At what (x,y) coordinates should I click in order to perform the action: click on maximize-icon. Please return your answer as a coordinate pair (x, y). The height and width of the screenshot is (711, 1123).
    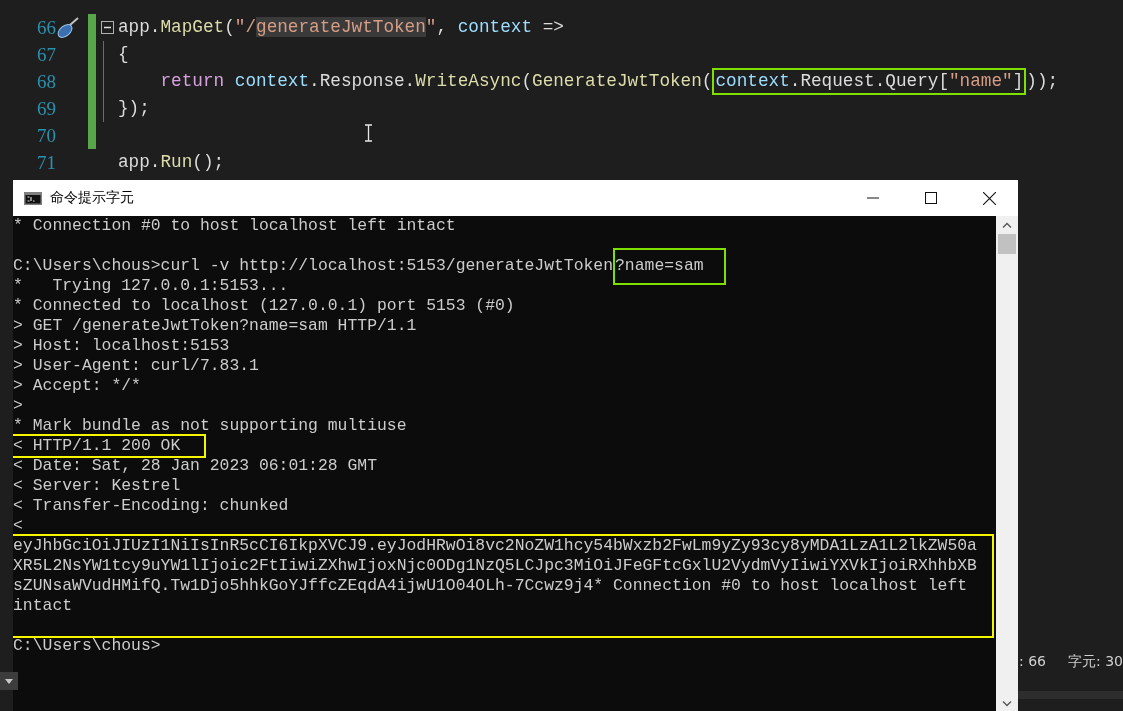
    Looking at the image, I should click on (931, 198).